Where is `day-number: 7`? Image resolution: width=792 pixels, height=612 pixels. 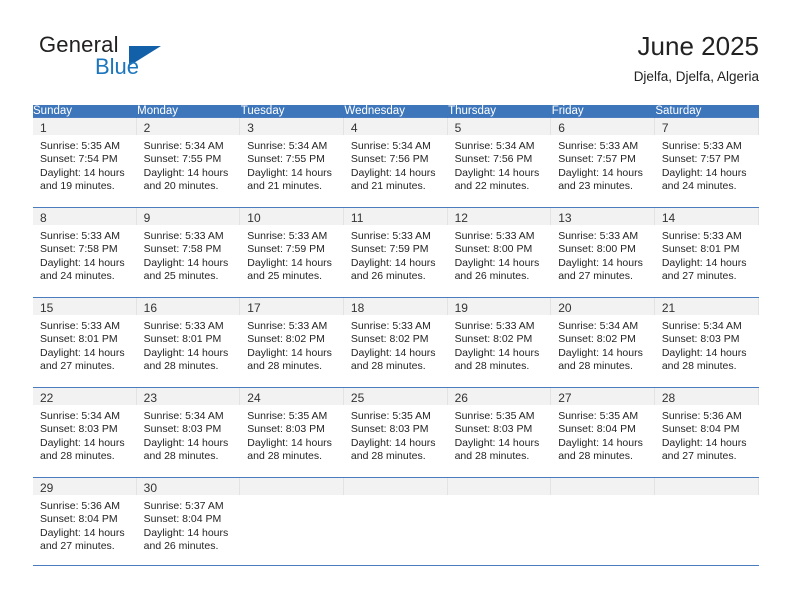
day-number: 7 is located at coordinates (706, 126).